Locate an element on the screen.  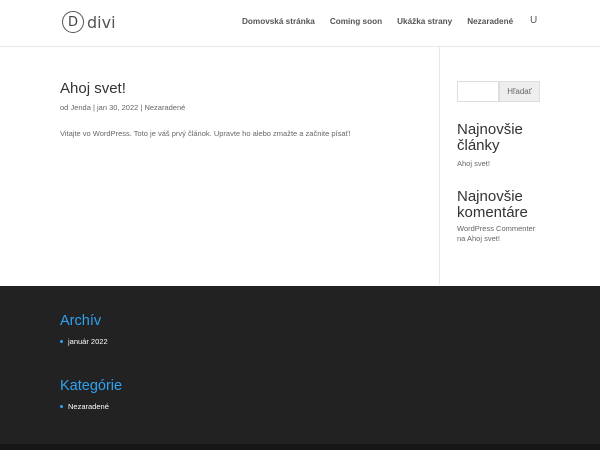
meta-prefix: od is located at coordinates (64, 107).